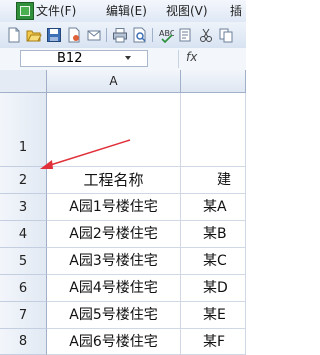 The image size is (320, 355). What do you see at coordinates (236, 11) in the screenshot?
I see `menu-insert: 插` at bounding box center [236, 11].